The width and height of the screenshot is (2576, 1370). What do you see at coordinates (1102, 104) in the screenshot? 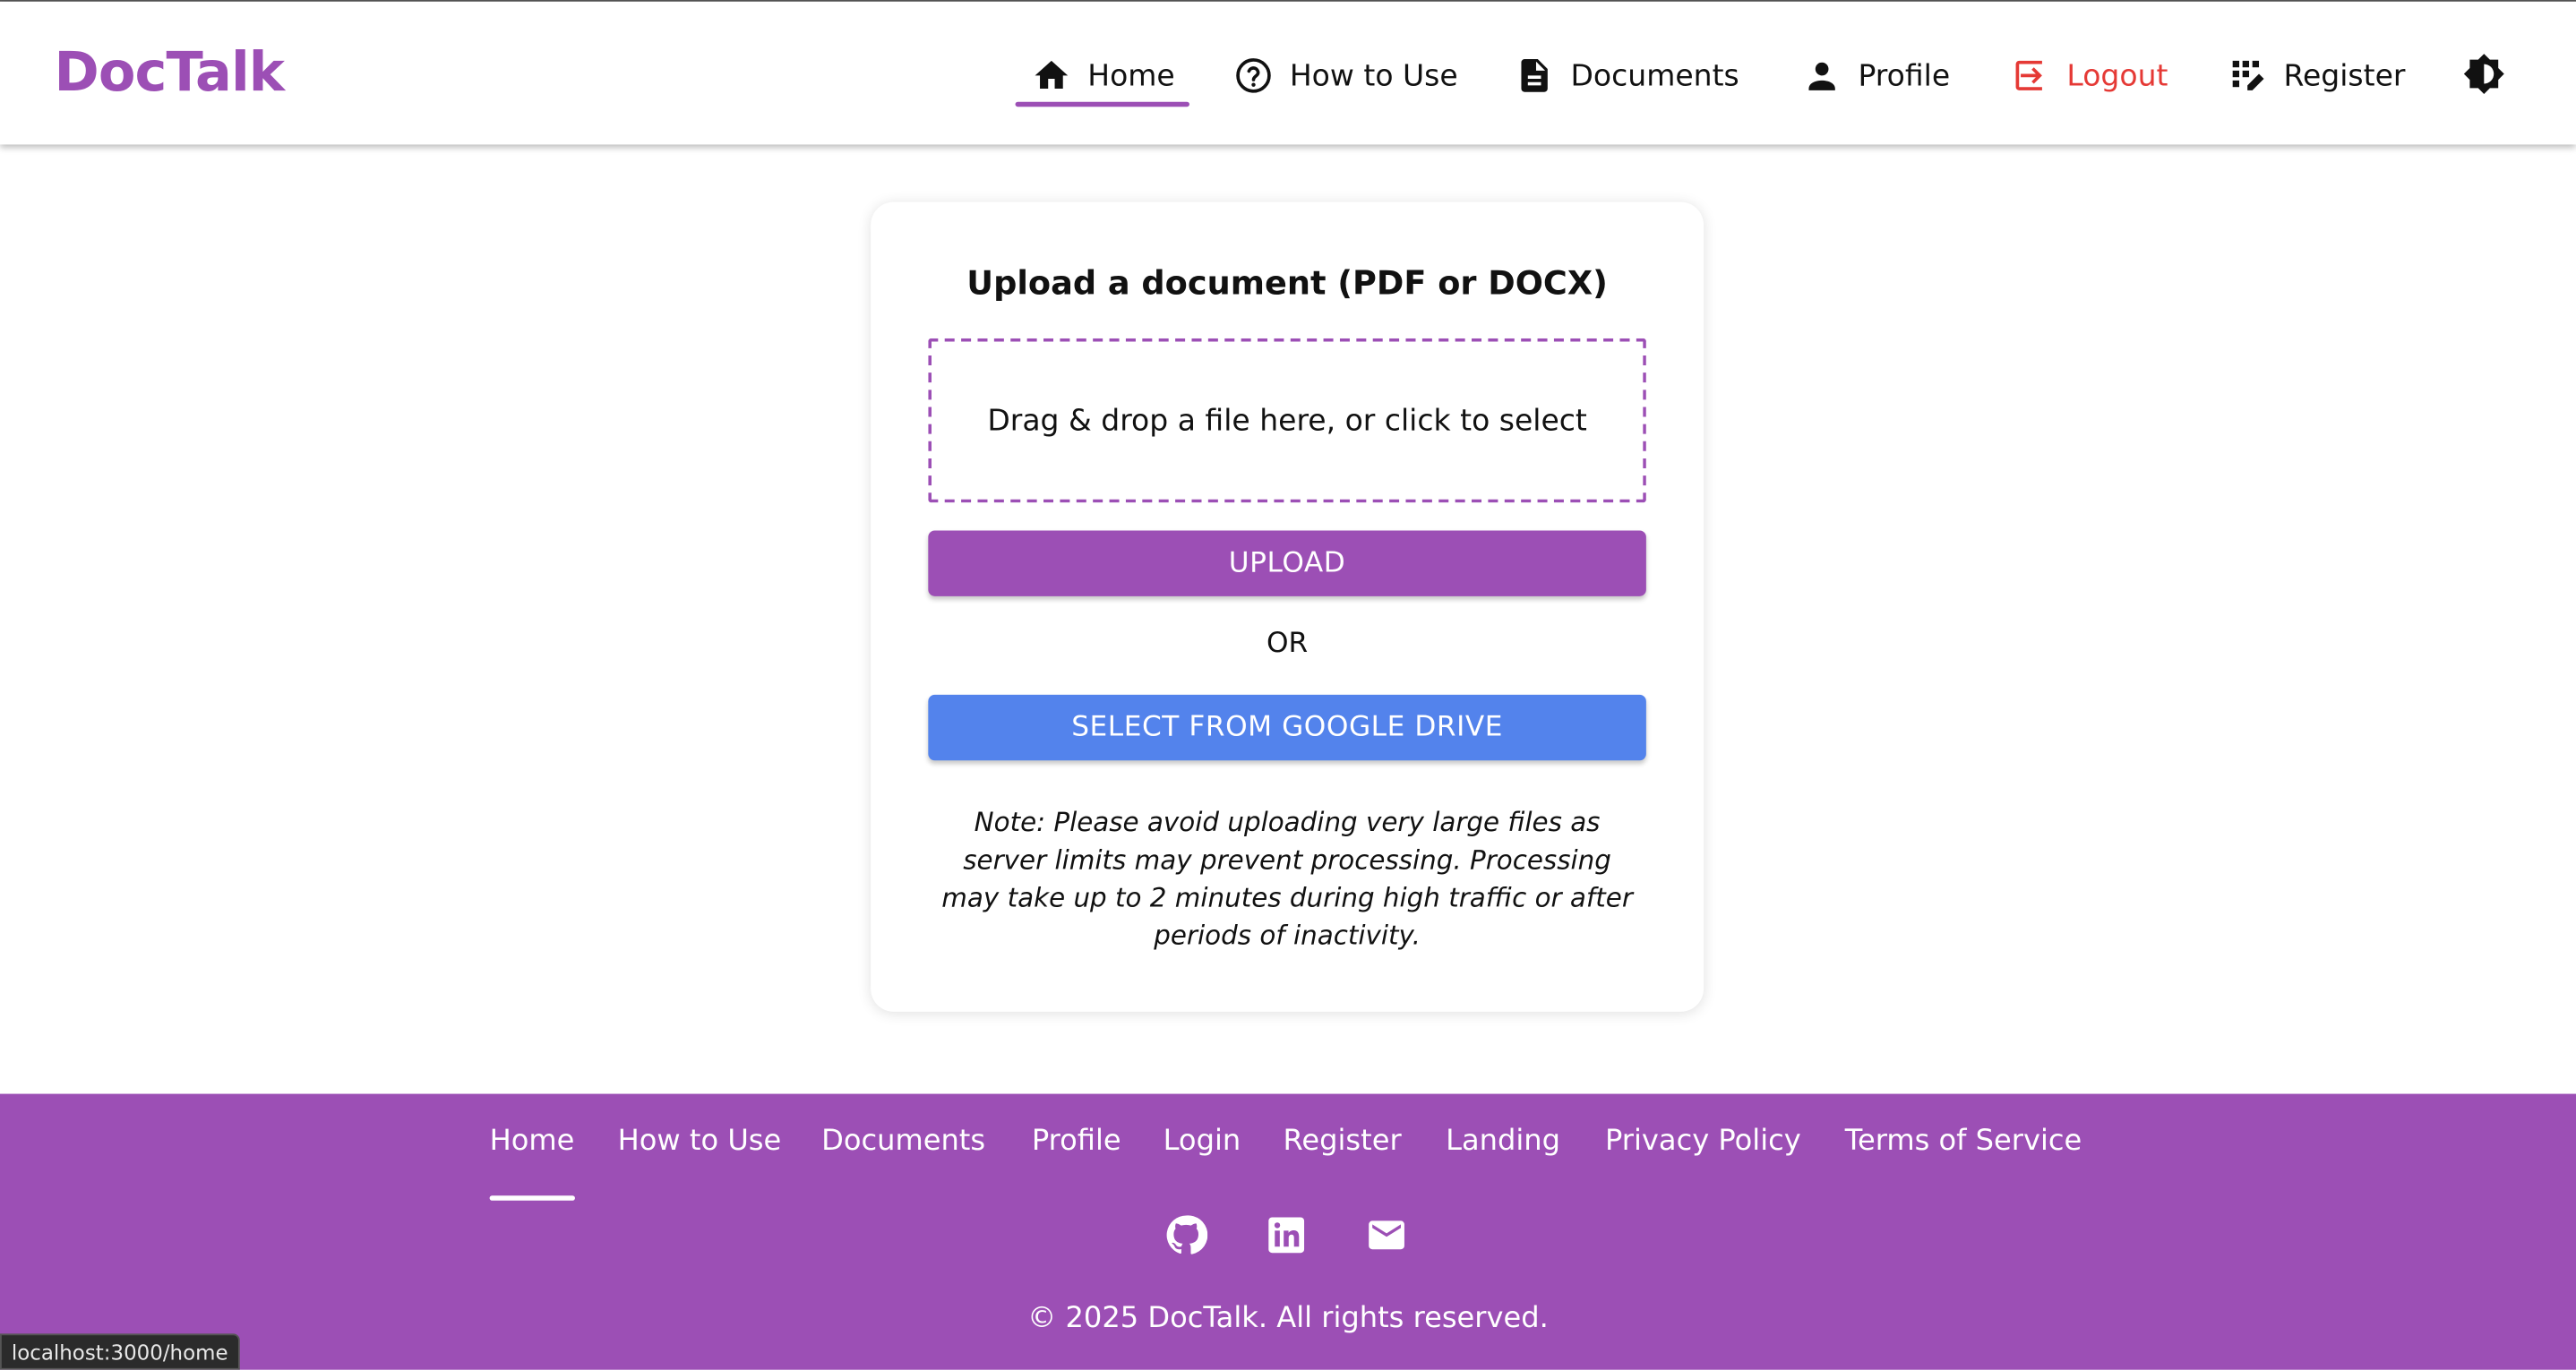
I see `nav-active-indicator` at bounding box center [1102, 104].